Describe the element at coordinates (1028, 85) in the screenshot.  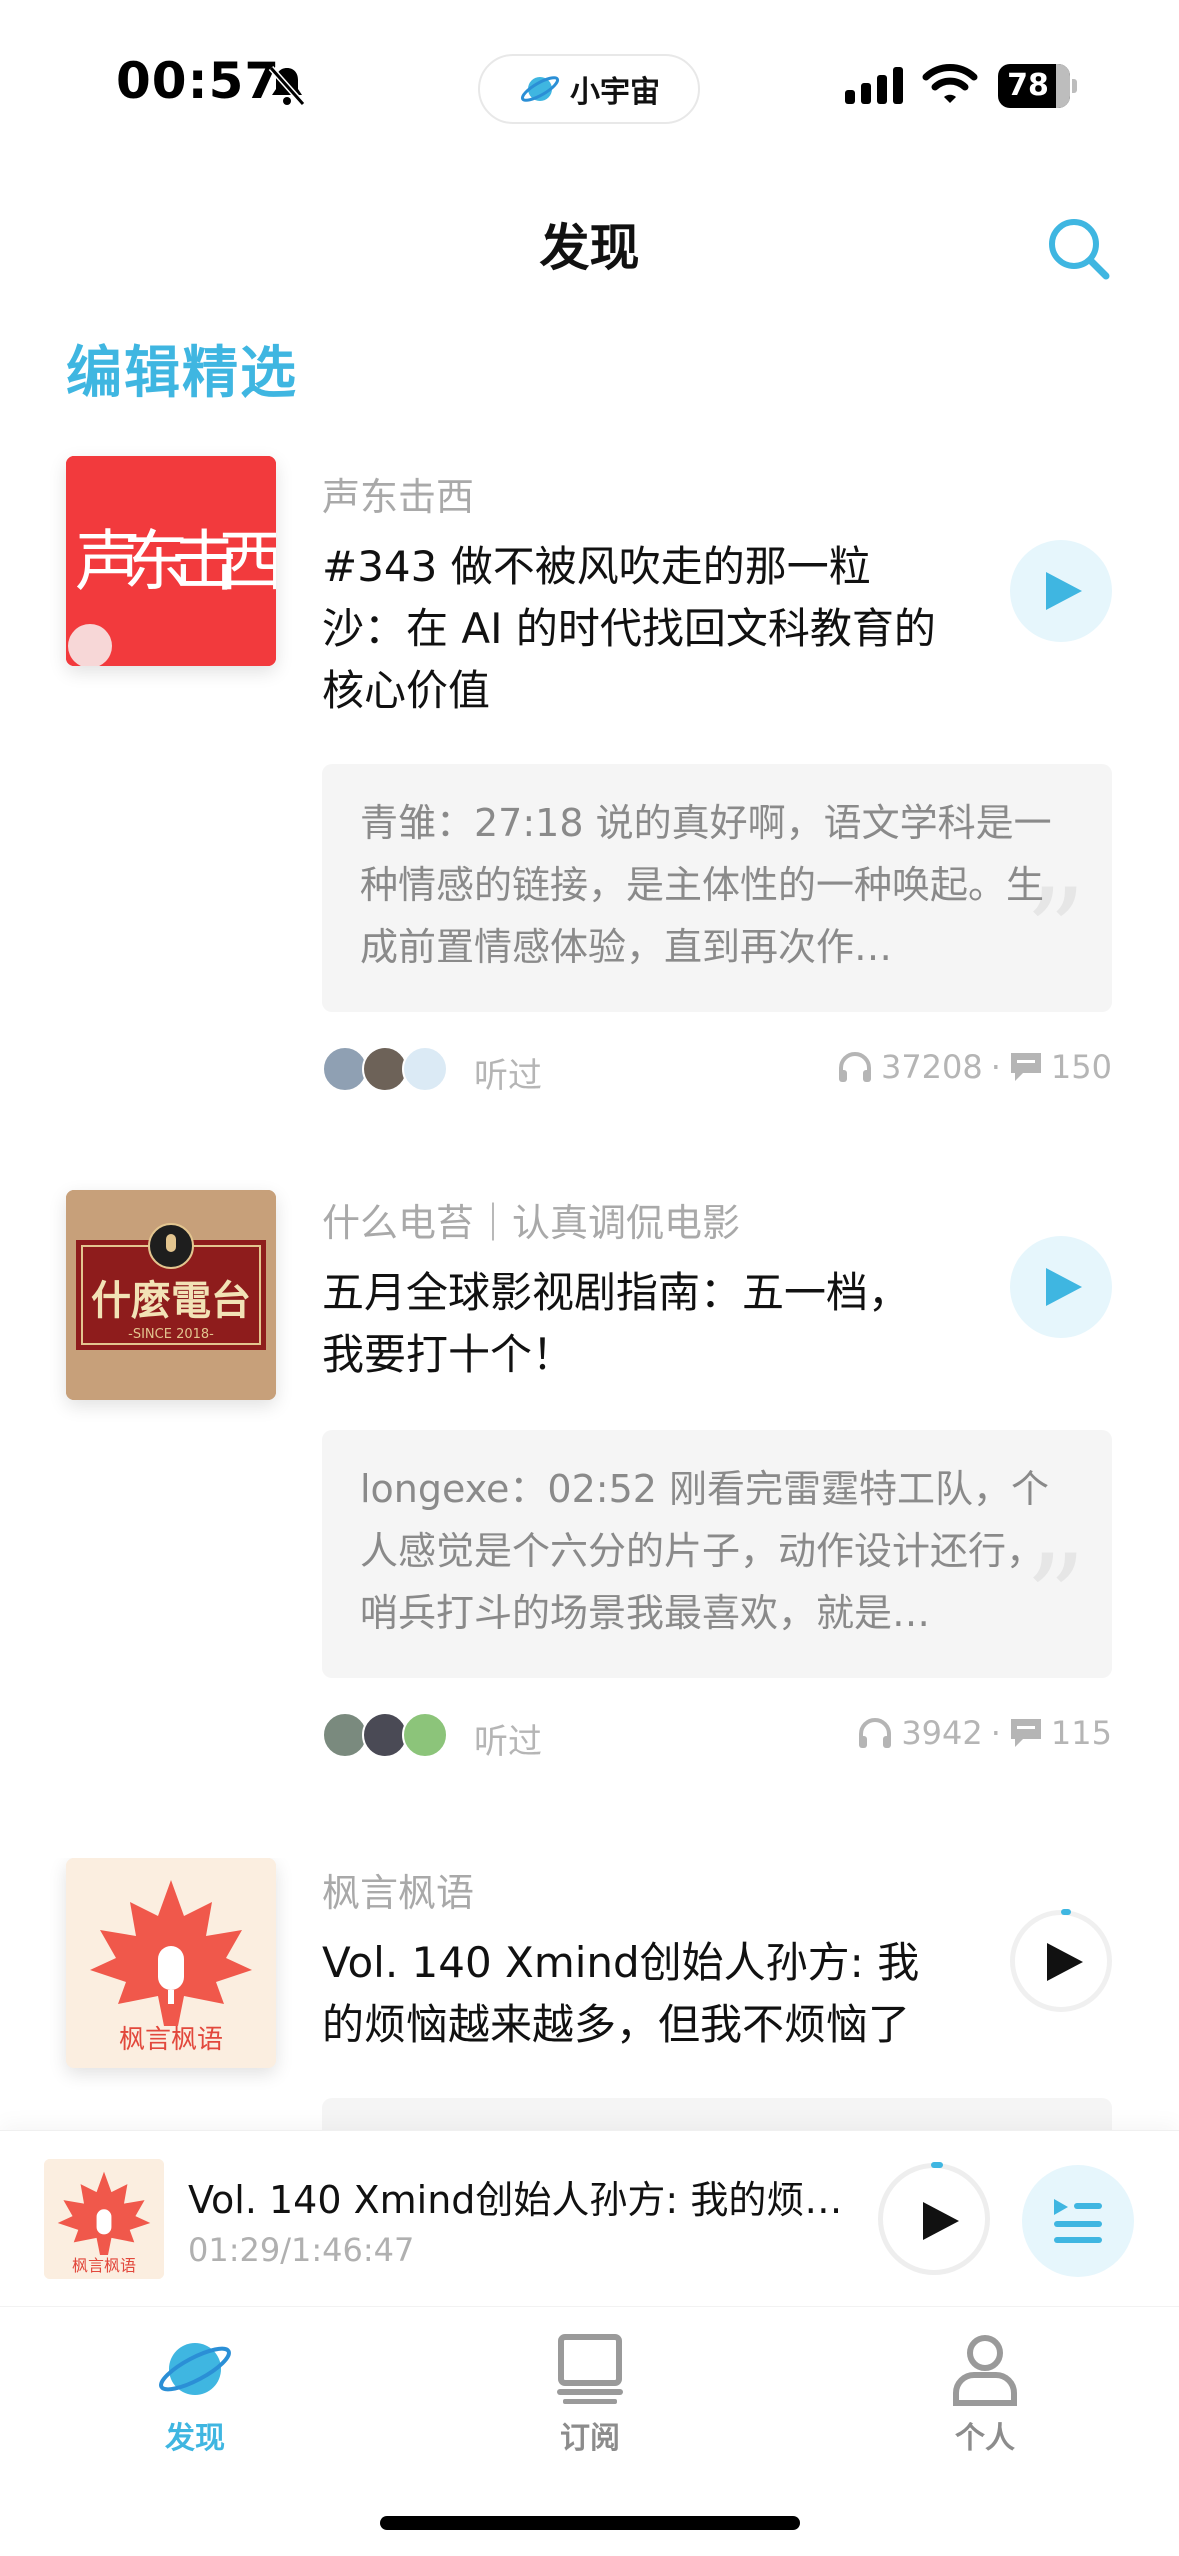
I see `battery-level: 78` at that location.